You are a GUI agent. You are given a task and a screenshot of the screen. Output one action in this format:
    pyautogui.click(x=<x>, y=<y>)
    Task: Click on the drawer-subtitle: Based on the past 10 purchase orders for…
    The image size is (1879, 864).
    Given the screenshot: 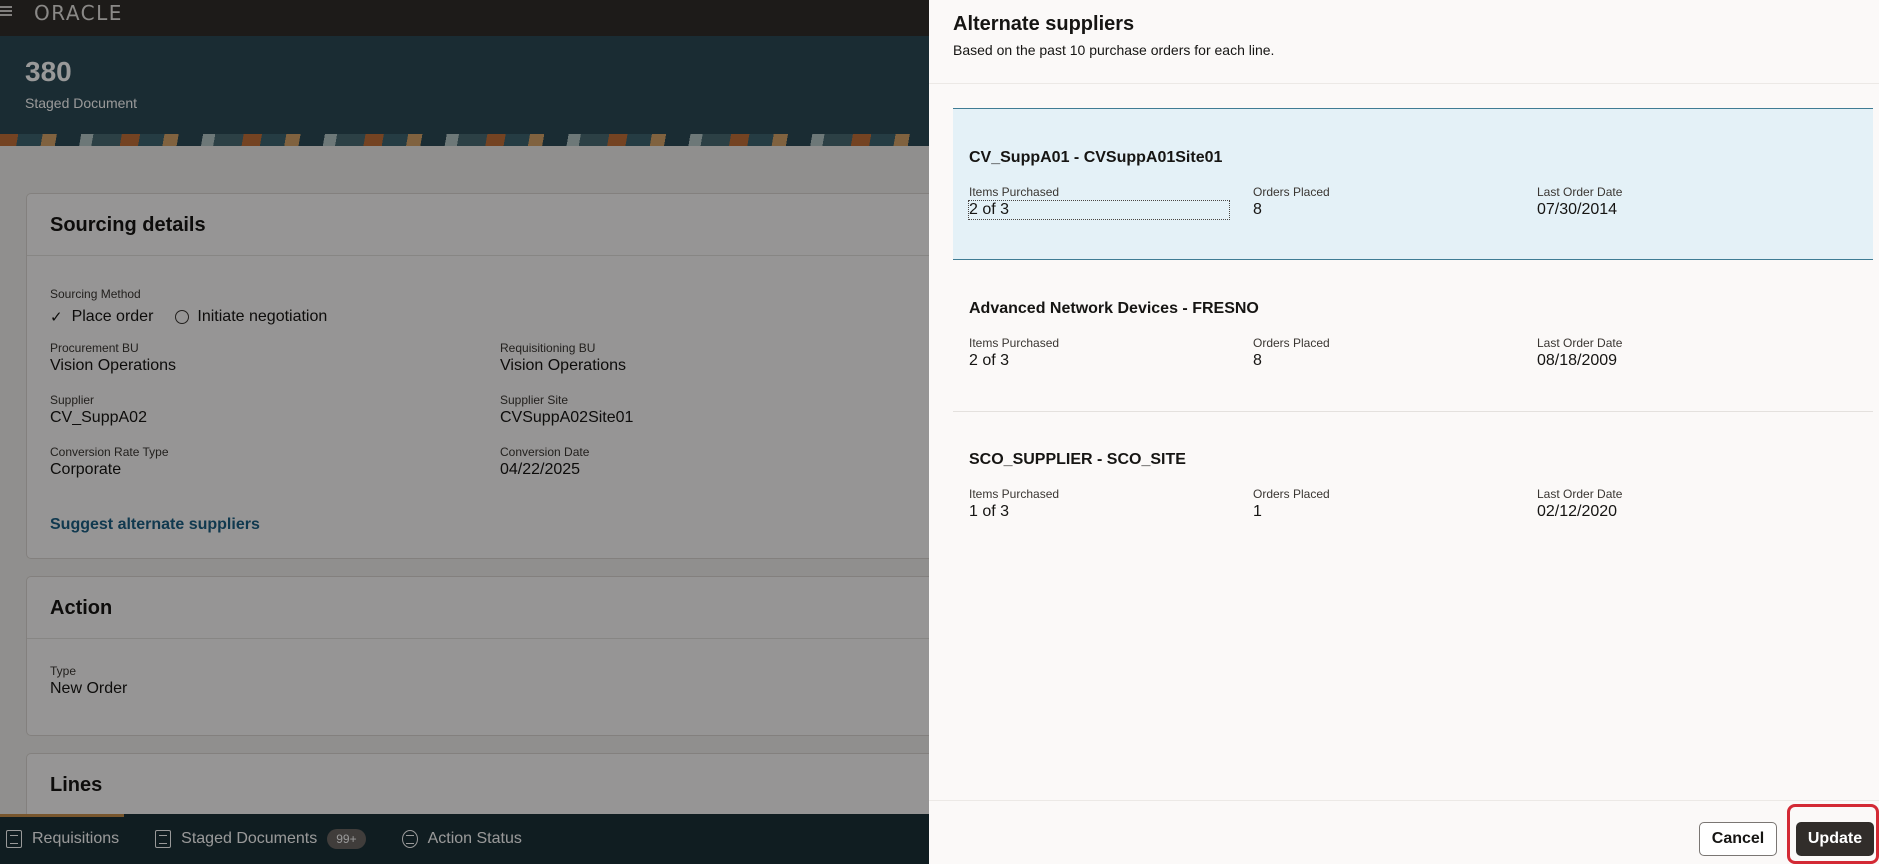 What is the action you would take?
    pyautogui.click(x=1114, y=50)
    